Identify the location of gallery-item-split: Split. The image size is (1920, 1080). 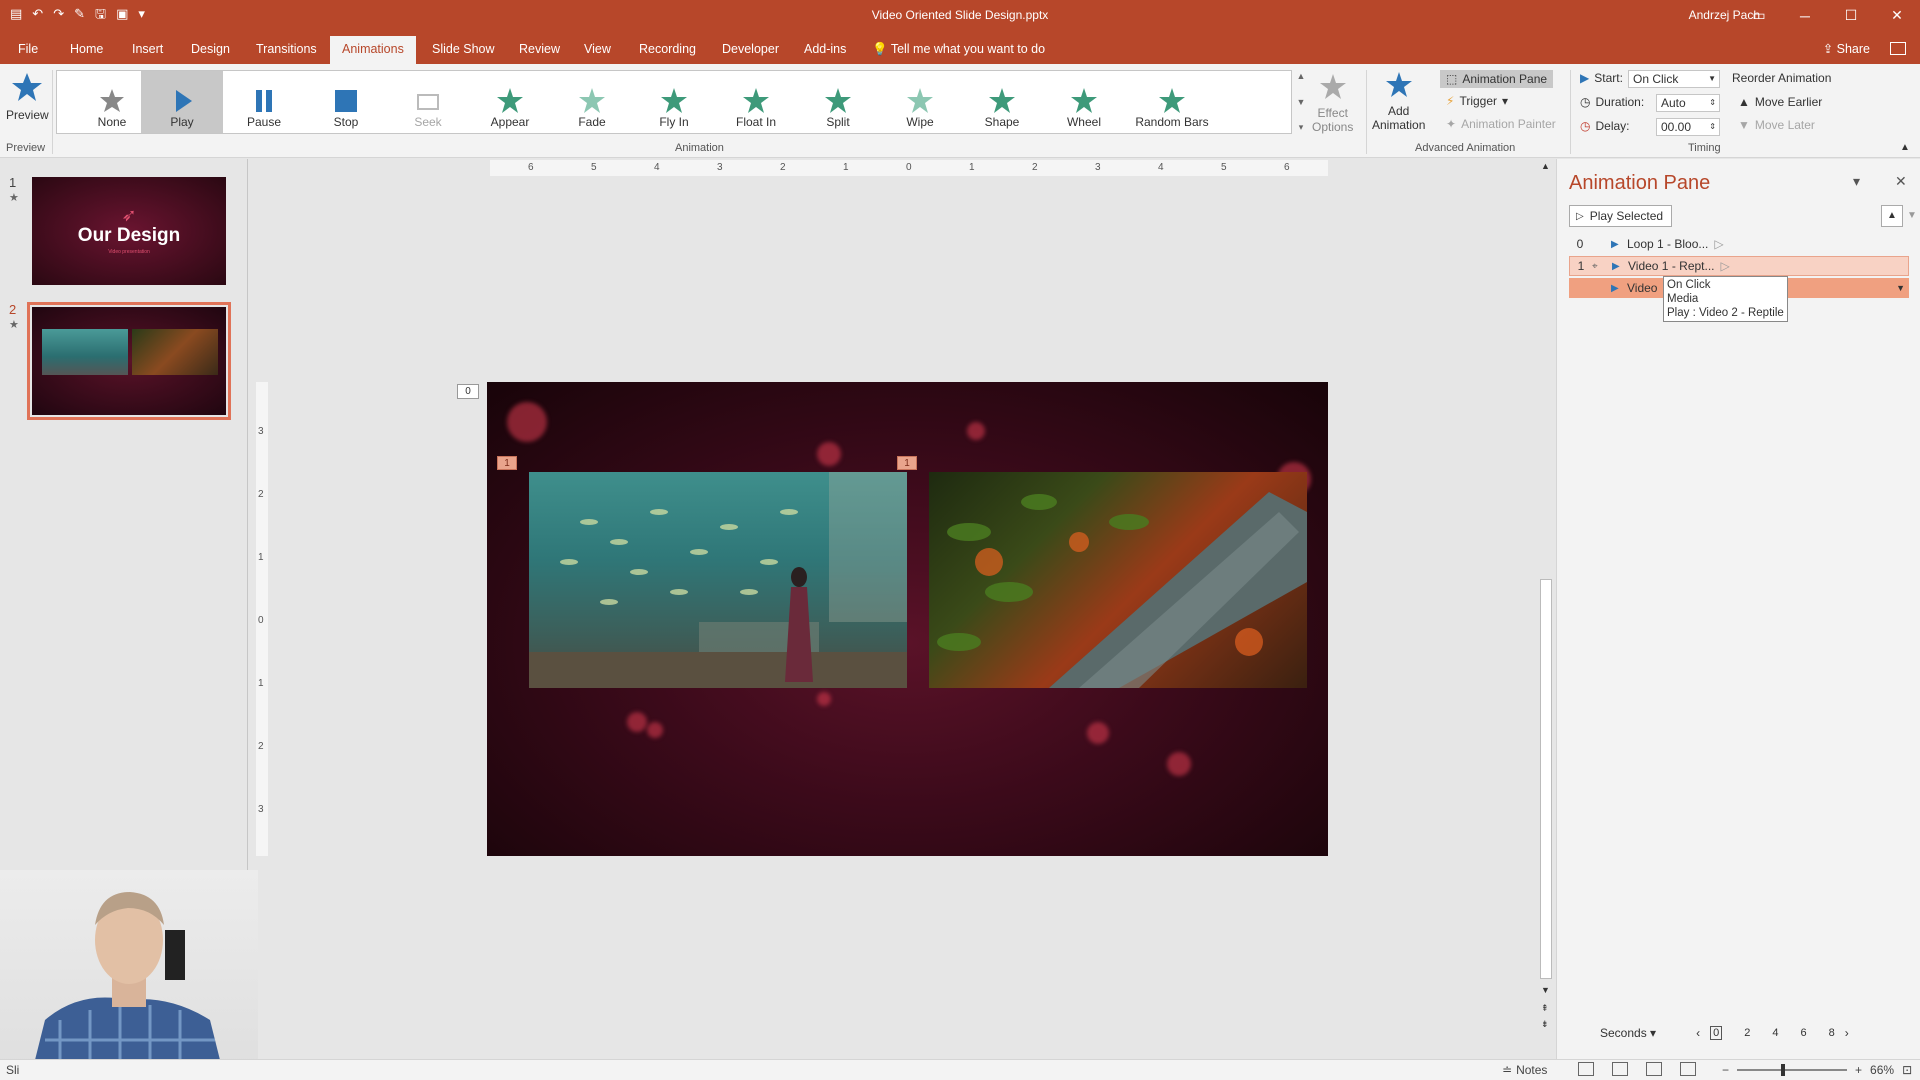
(838, 102).